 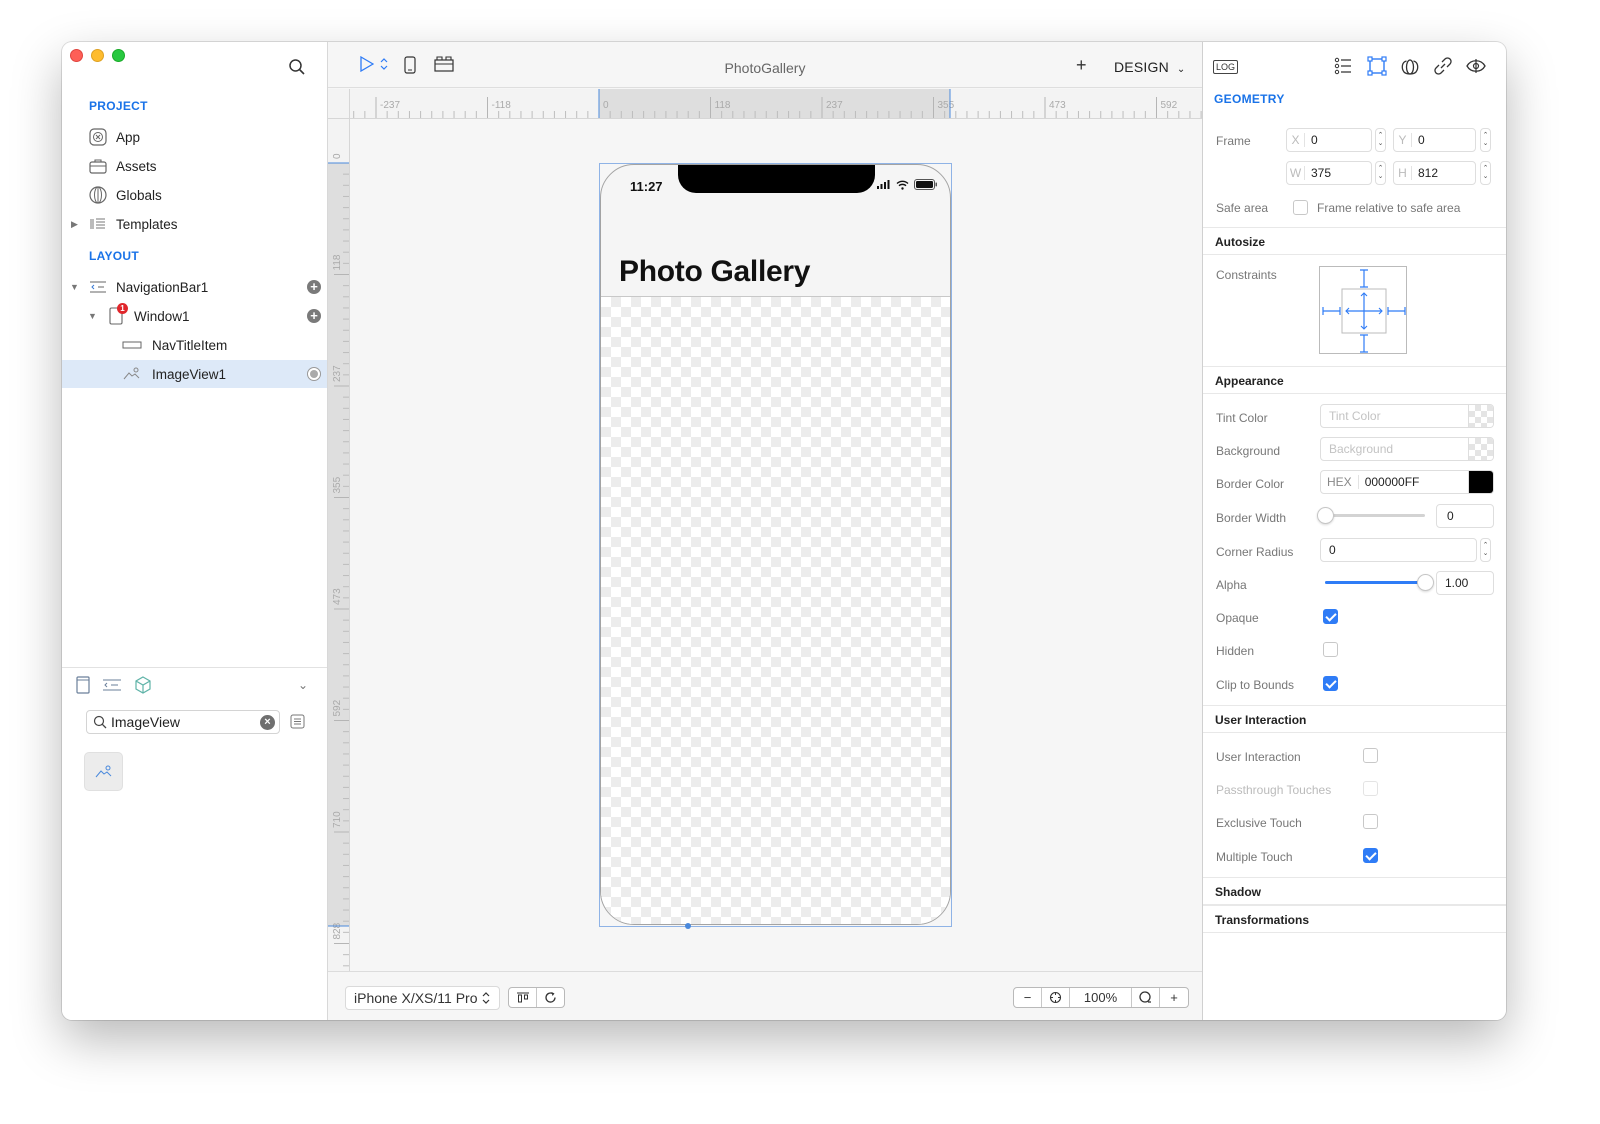 I want to click on frame-y-field: Y, so click(x=1434, y=140).